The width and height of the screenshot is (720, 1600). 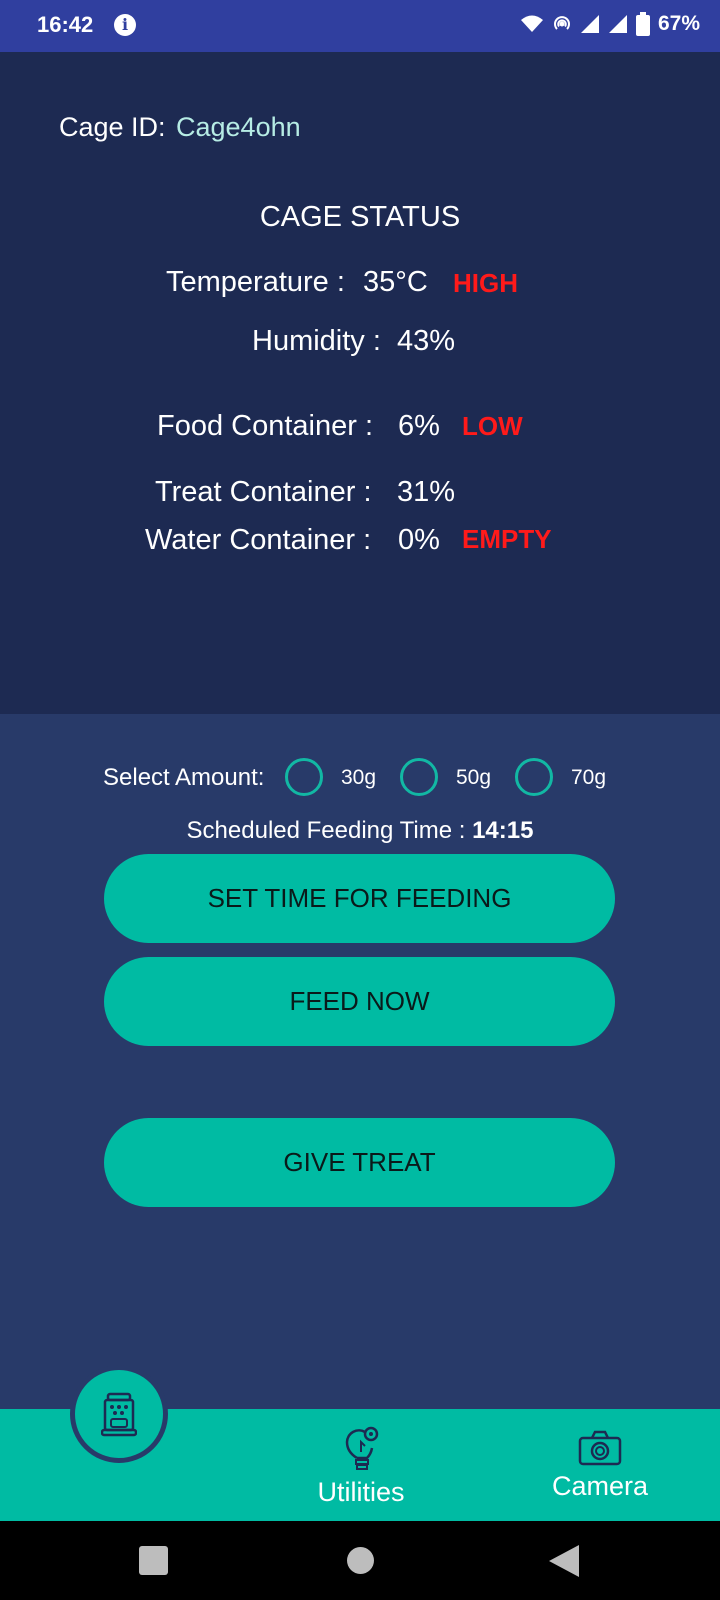 I want to click on status-time: 16:42, so click(x=65, y=24).